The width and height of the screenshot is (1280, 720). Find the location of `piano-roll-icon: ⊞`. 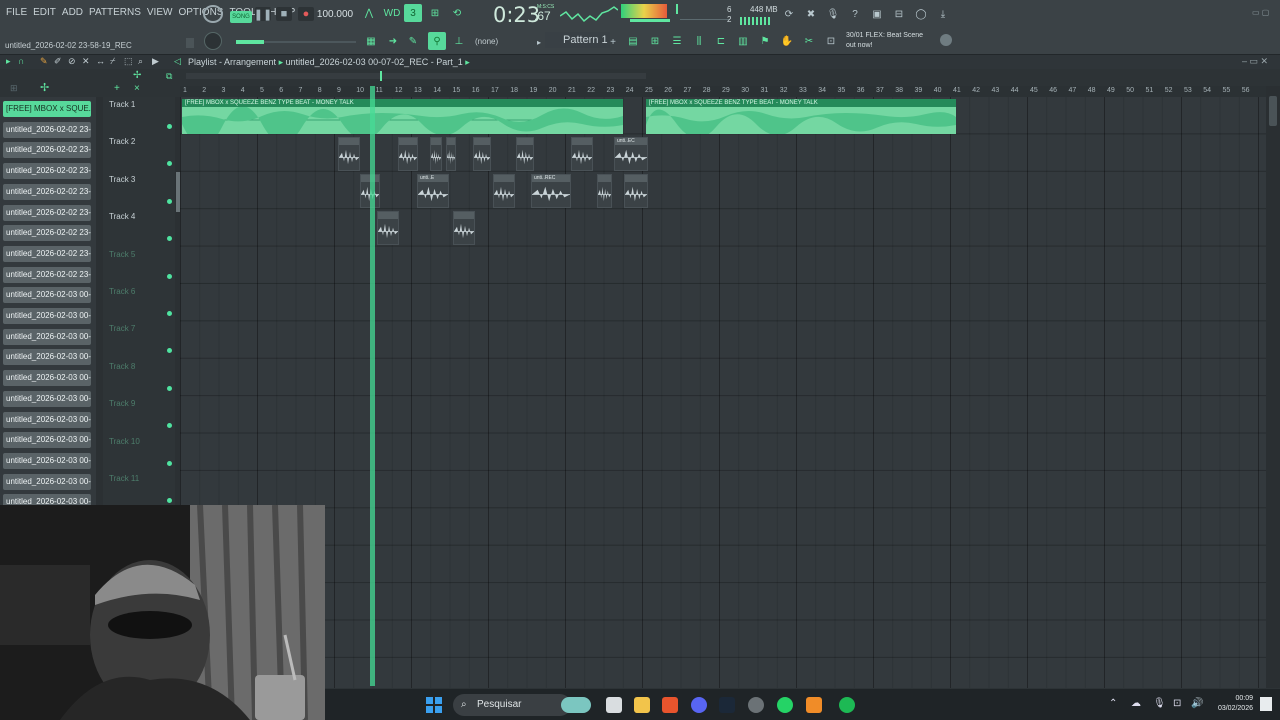

piano-roll-icon: ⊞ is located at coordinates (655, 41).